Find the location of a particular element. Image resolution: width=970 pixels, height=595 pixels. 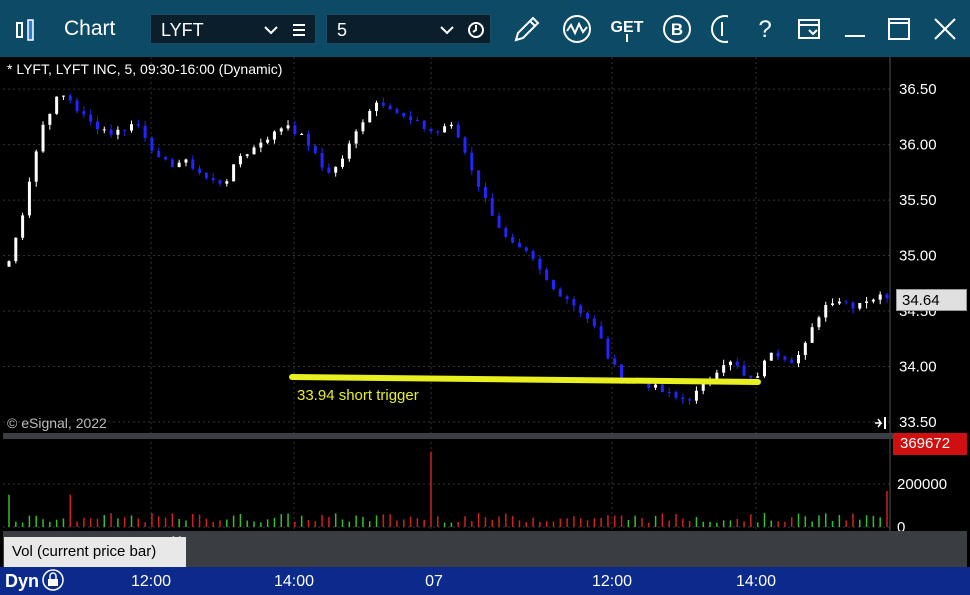

lock-icon is located at coordinates (53, 580).